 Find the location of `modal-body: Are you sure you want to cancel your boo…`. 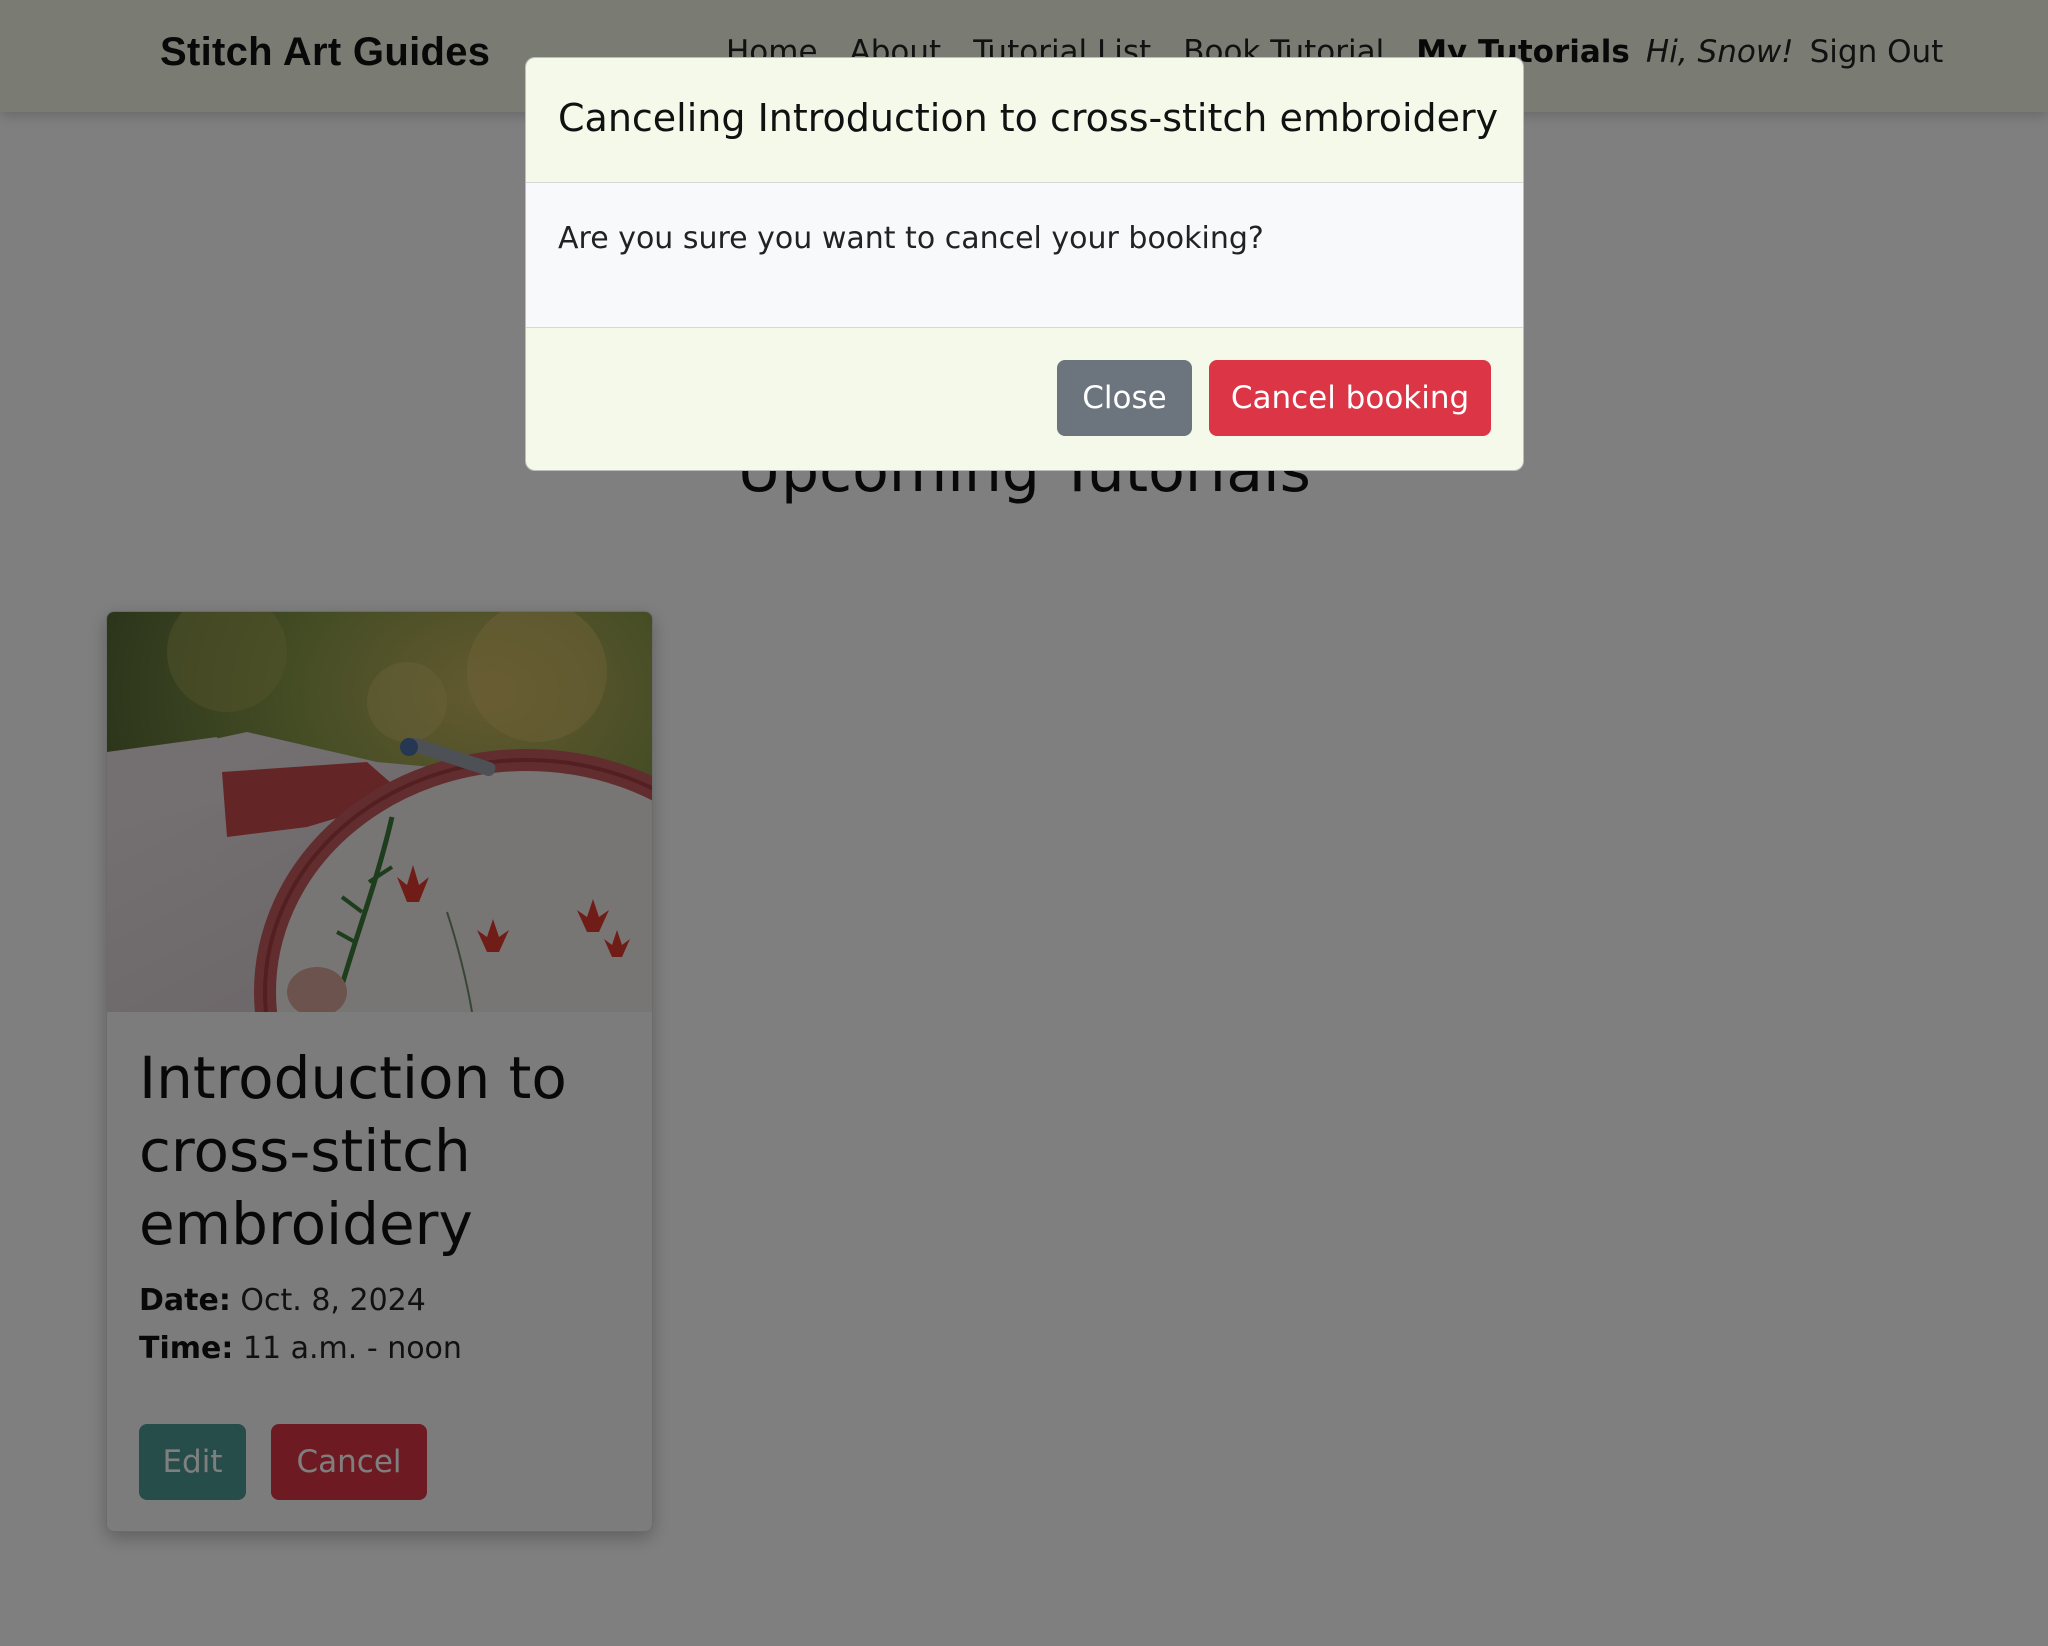

modal-body: Are you sure you want to cancel your boo… is located at coordinates (1024, 255).